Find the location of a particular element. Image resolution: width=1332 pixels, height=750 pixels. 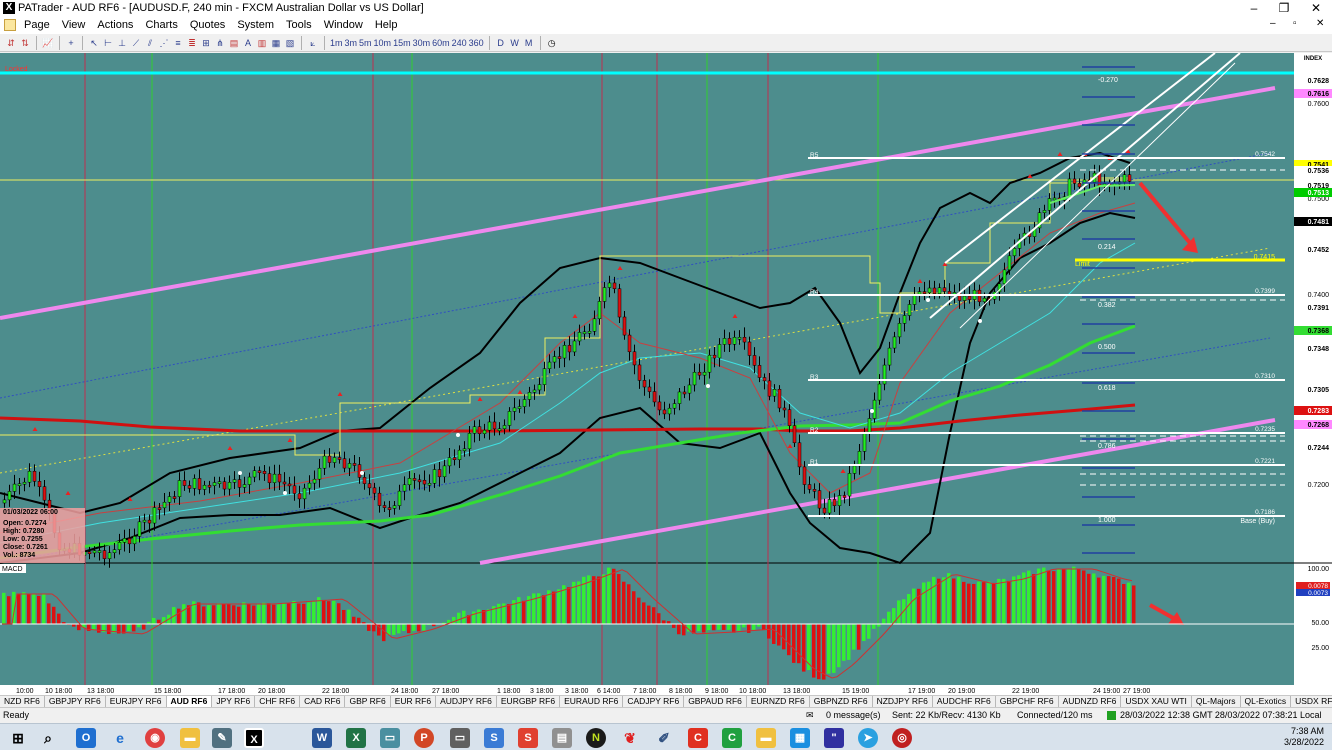

tab-gbpchf-rf6: GBPCHF RF6 is located at coordinates (1027, 701).